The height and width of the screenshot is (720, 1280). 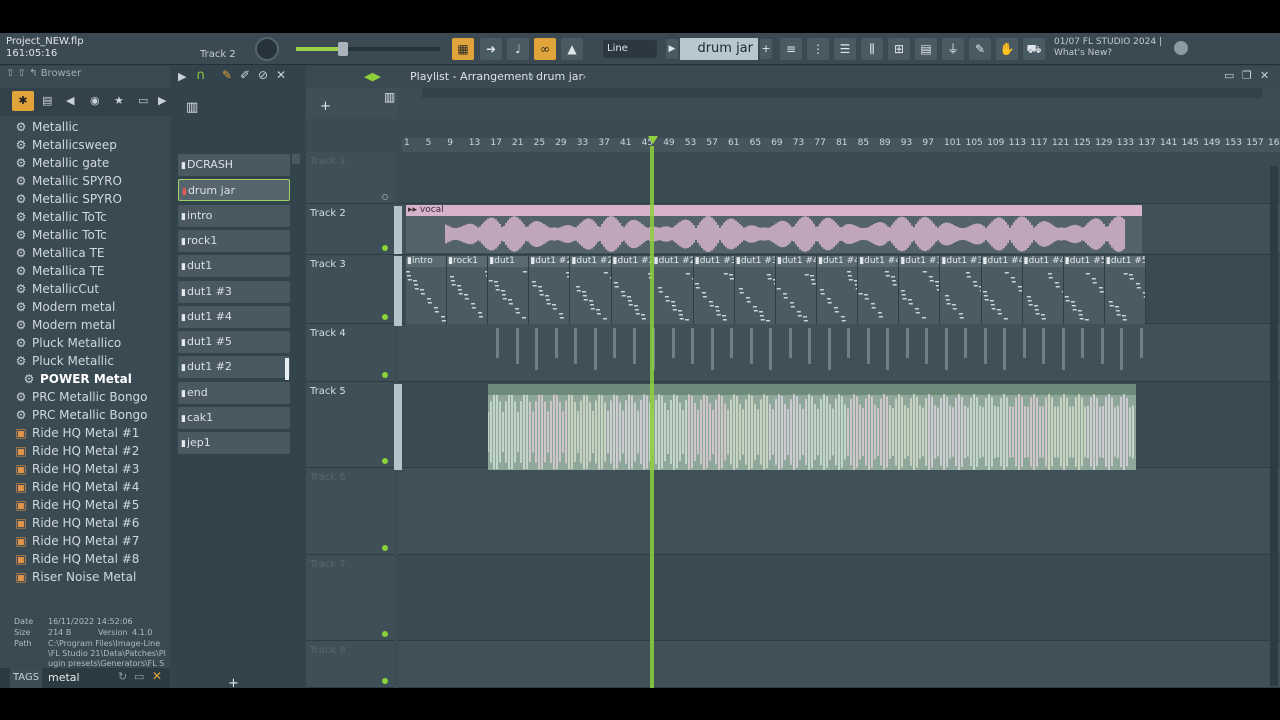 I want to click on browser-item: ⚙ Metallicsweep, so click(x=65, y=145).